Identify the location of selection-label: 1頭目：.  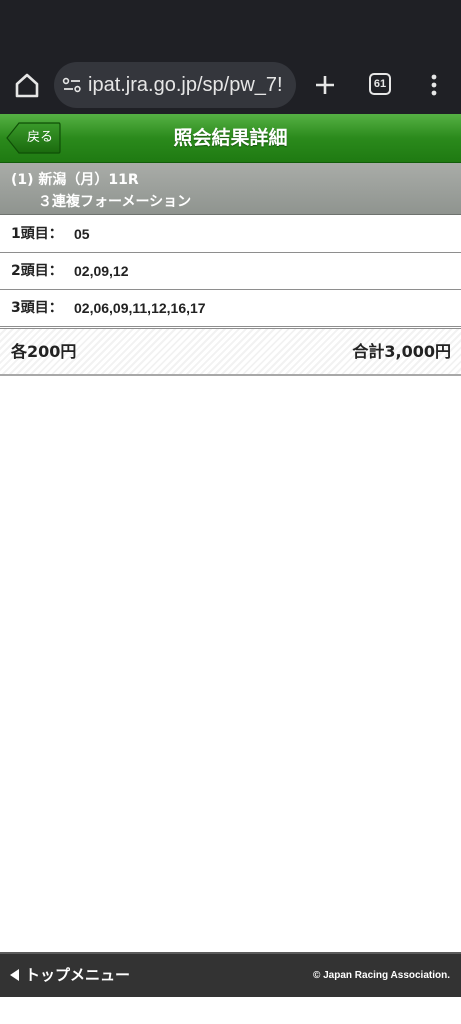
(37, 234).